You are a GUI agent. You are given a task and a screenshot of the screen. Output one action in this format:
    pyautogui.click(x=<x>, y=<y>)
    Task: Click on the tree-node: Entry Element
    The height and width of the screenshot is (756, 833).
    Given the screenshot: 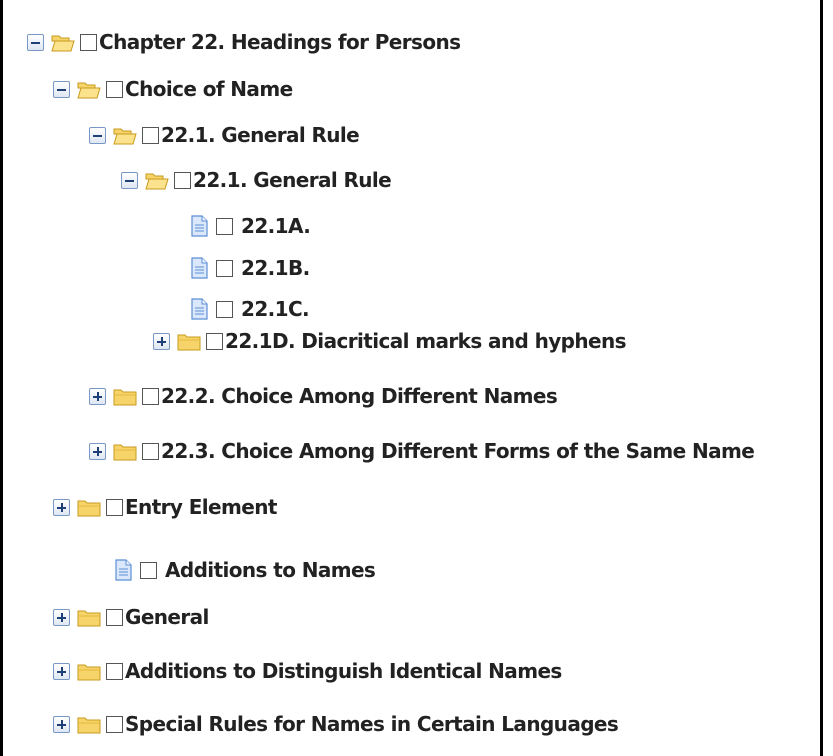 What is the action you would take?
    pyautogui.click(x=165, y=507)
    